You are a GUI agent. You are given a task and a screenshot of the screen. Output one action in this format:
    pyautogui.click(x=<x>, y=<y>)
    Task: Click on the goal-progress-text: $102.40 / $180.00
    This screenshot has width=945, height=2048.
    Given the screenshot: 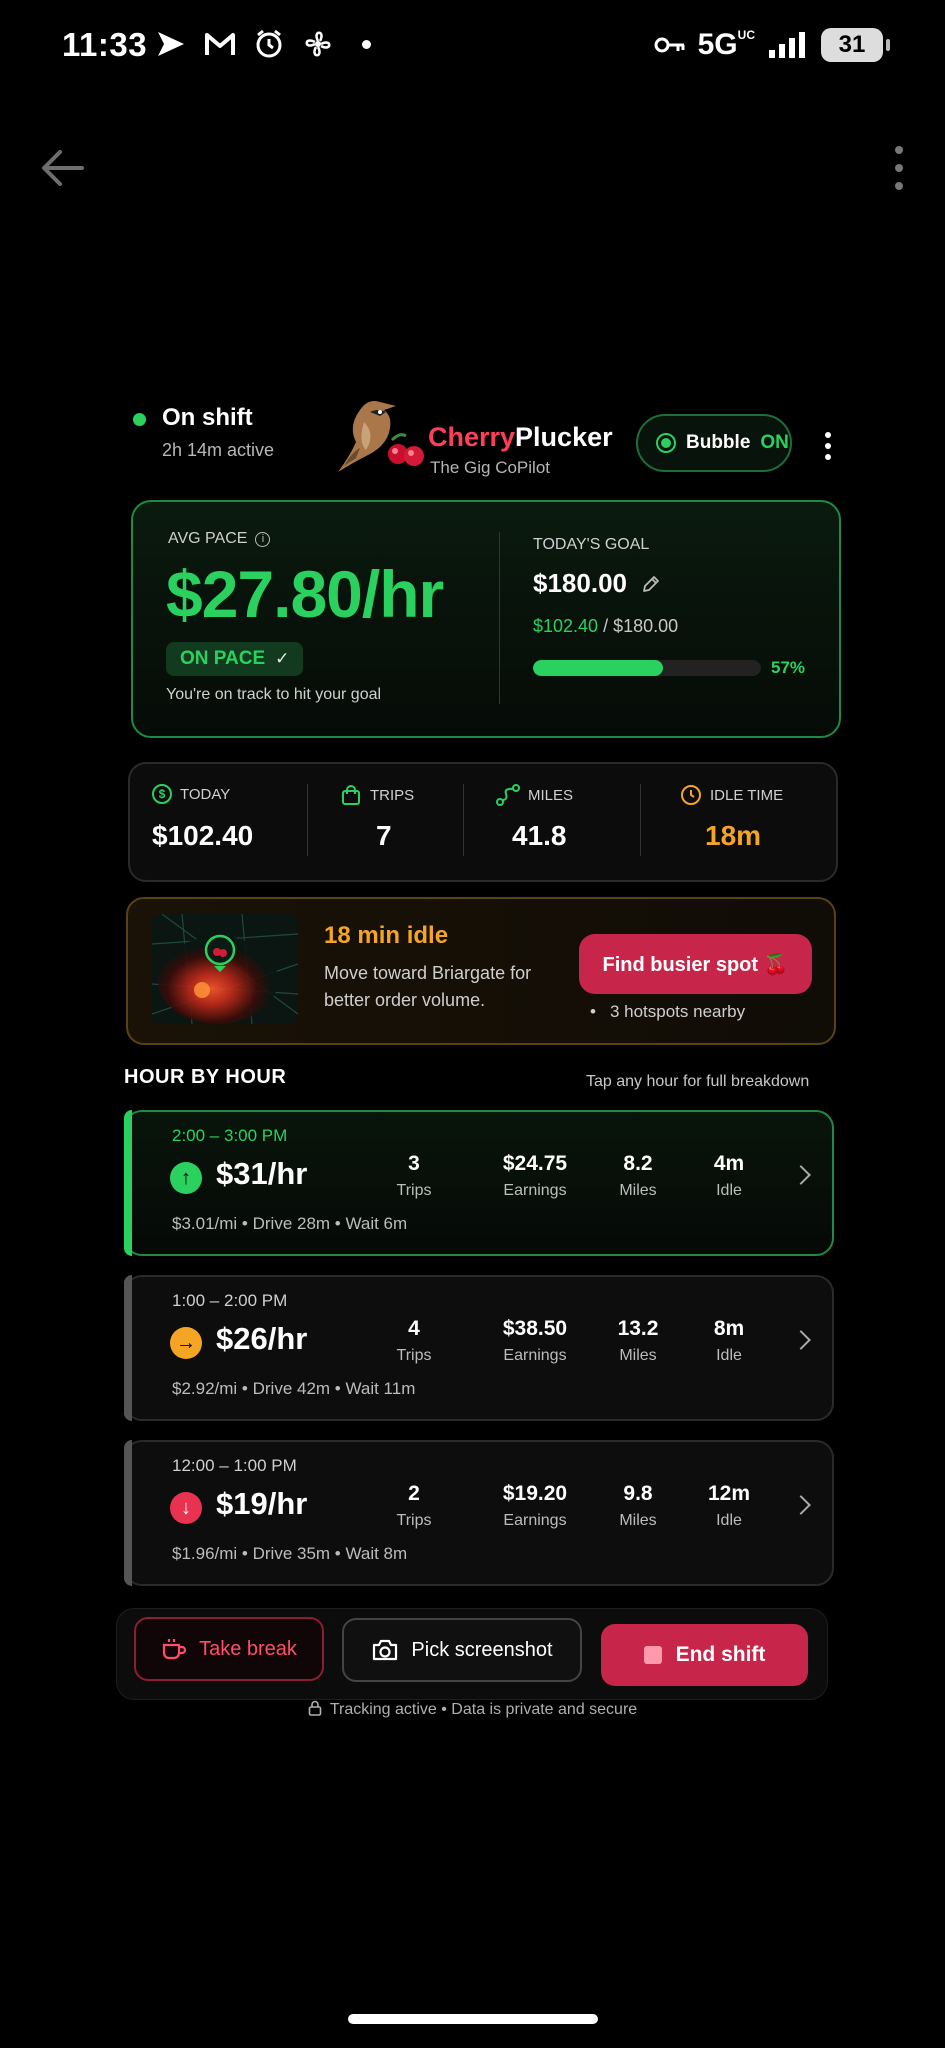 What is the action you would take?
    pyautogui.click(x=606, y=626)
    